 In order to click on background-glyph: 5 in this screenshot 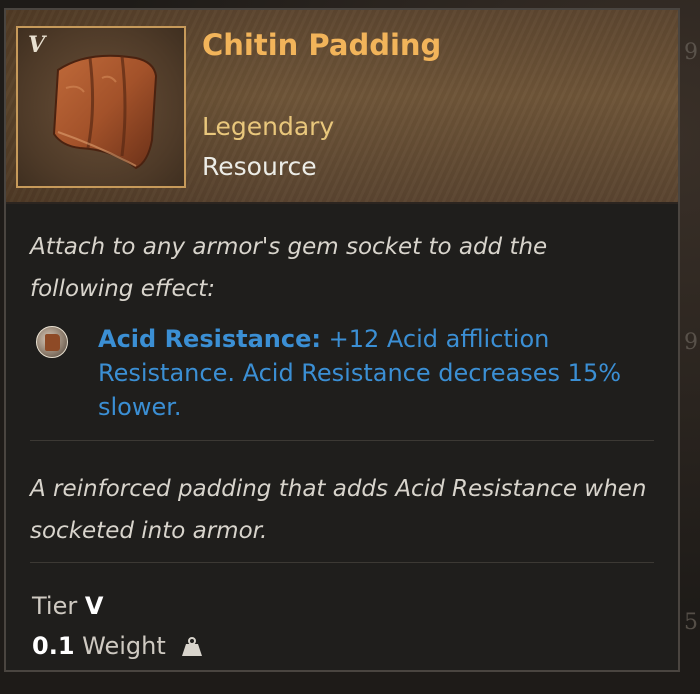, I will do `click(691, 622)`.